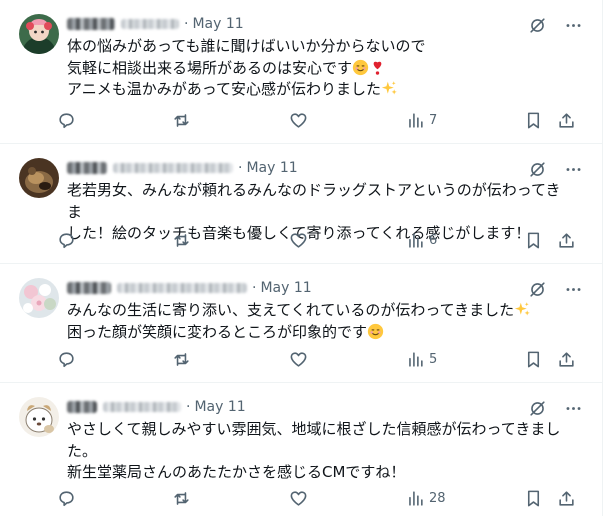 The width and height of the screenshot is (616, 516). What do you see at coordinates (377, 68) in the screenshot?
I see `exclamation-heart-emoji-icon` at bounding box center [377, 68].